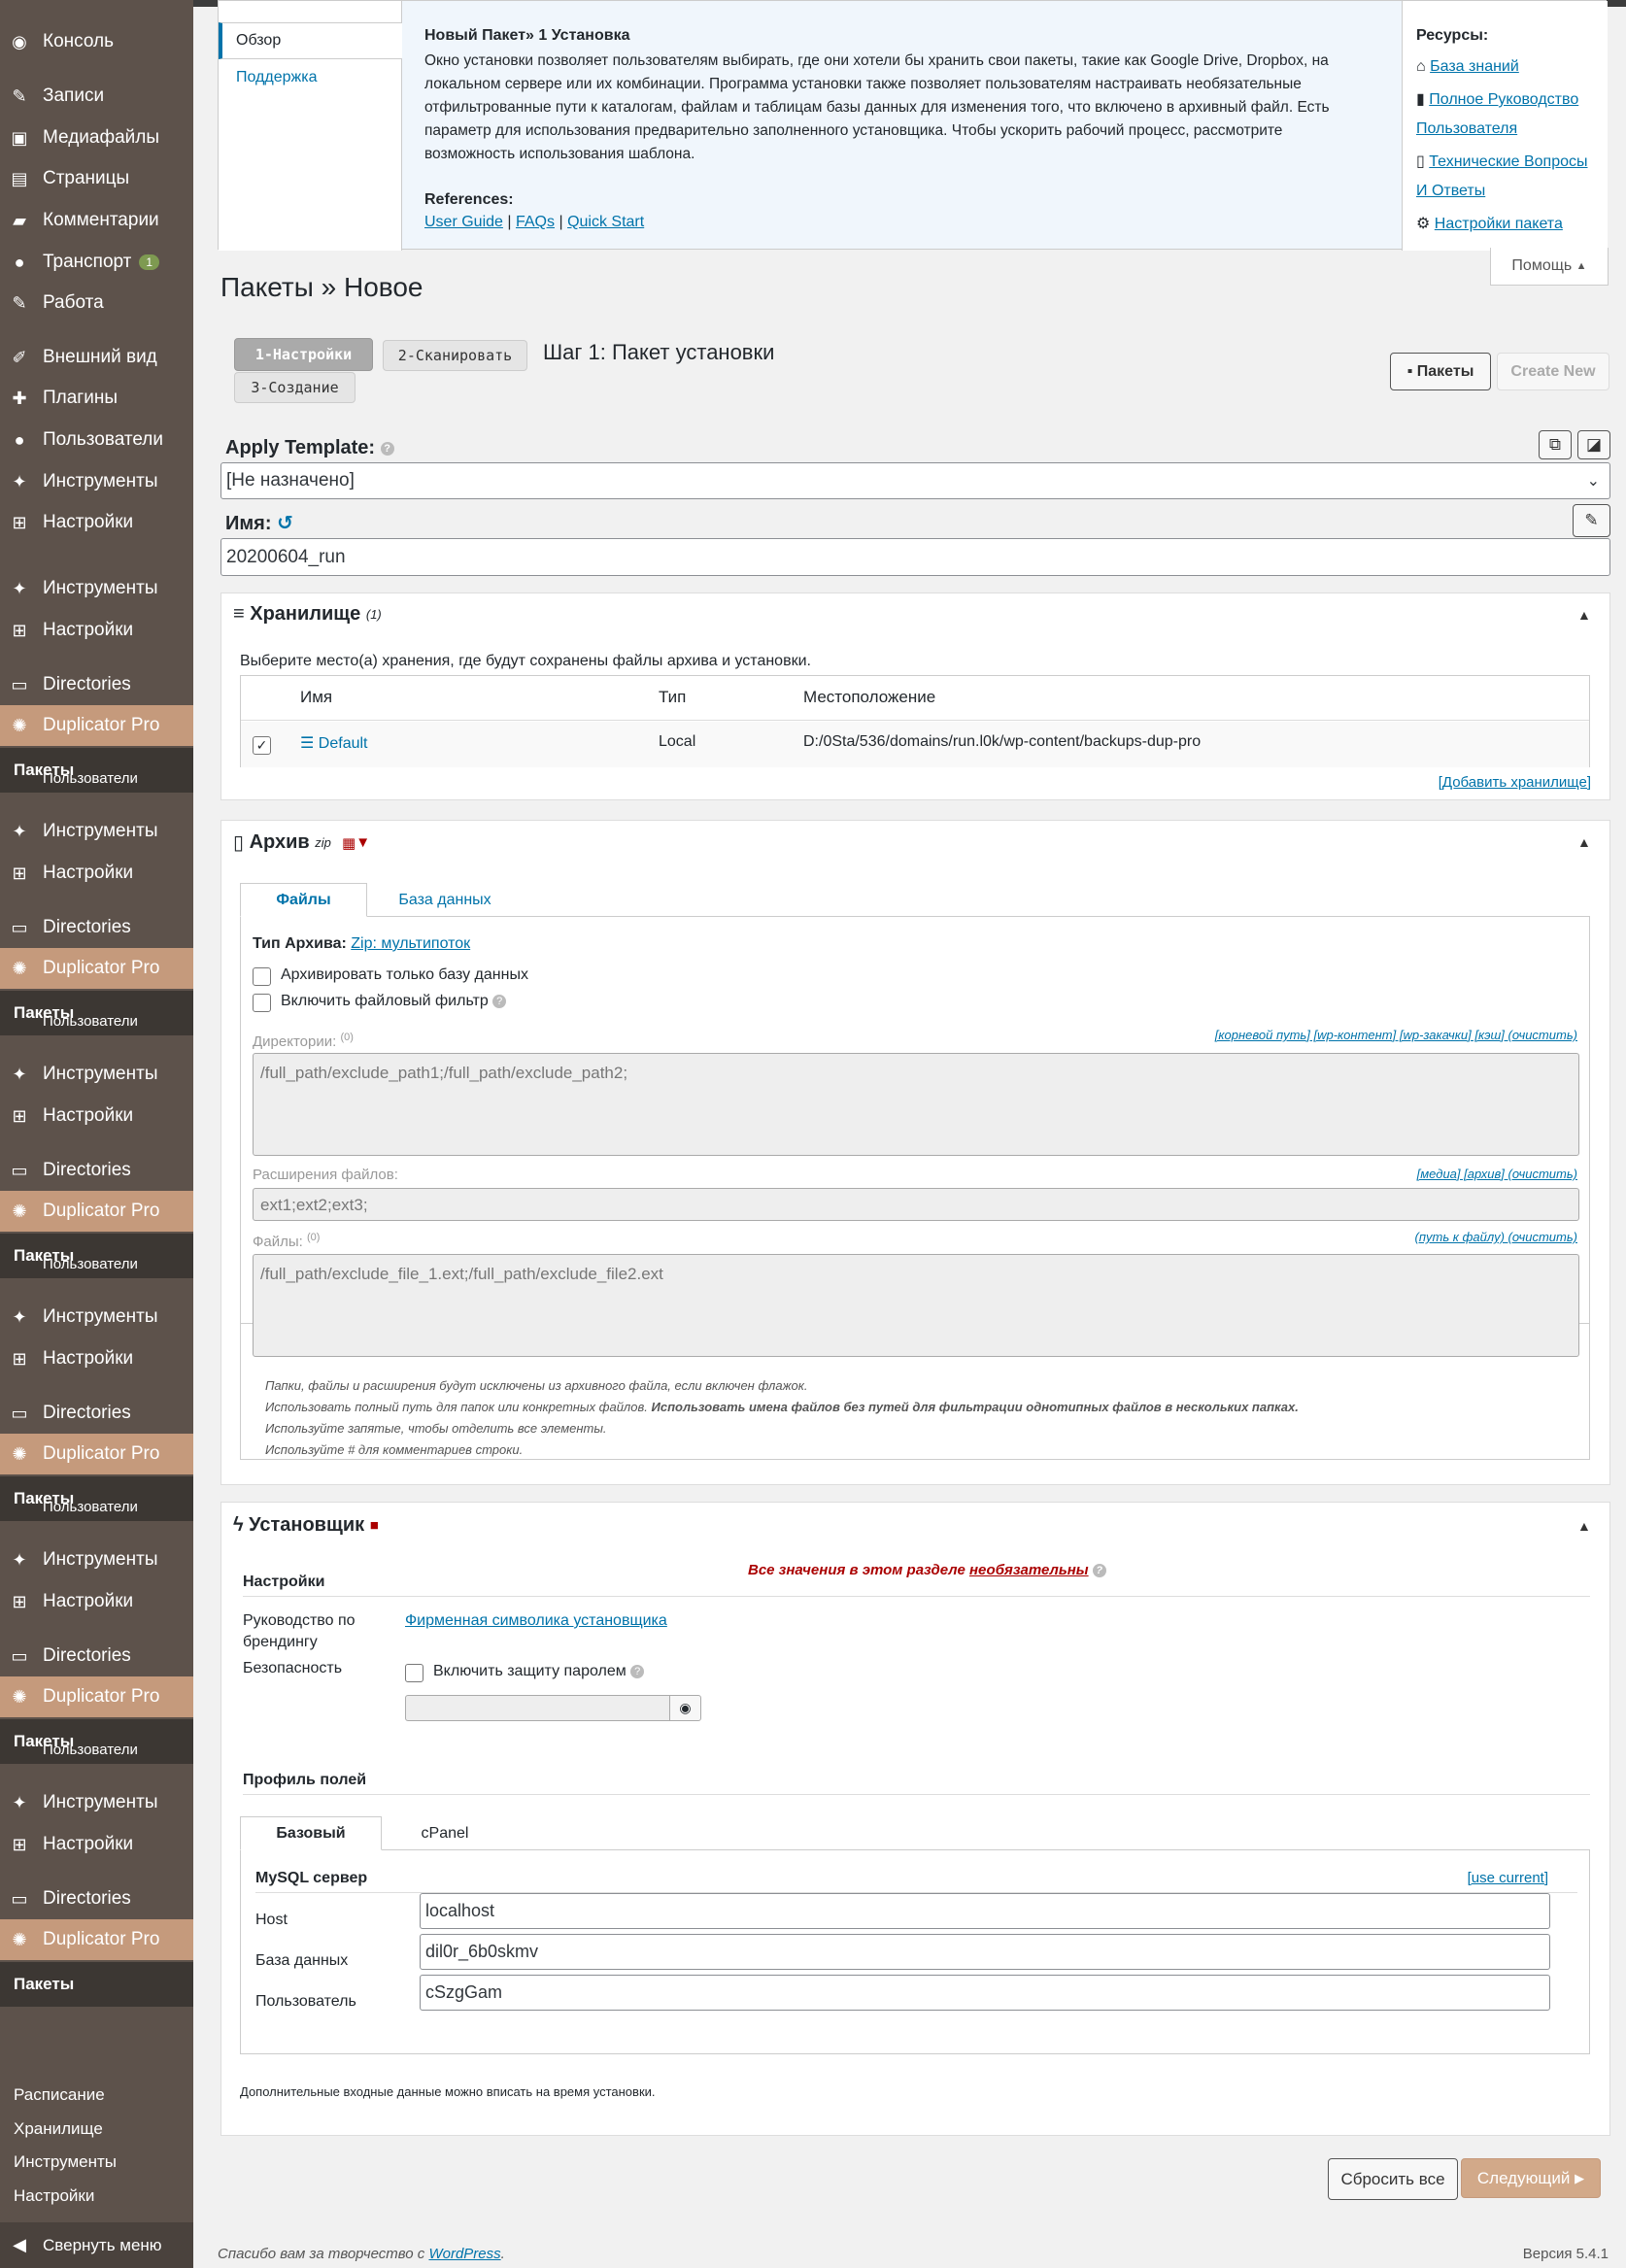  Describe the element at coordinates (985, 1911) in the screenshot. I see `host-input: localhost` at that location.